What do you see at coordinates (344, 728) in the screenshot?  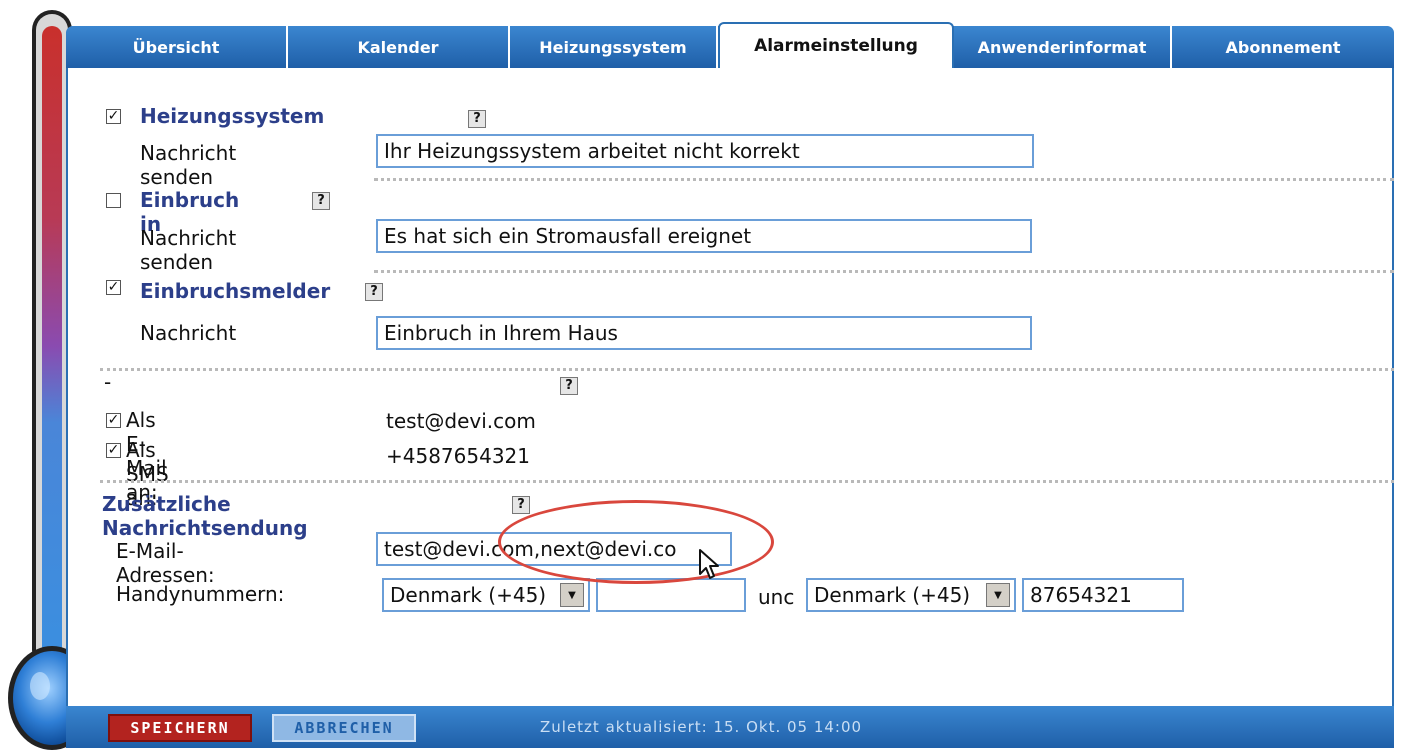 I see `cancel-button: ABBRECHEN` at bounding box center [344, 728].